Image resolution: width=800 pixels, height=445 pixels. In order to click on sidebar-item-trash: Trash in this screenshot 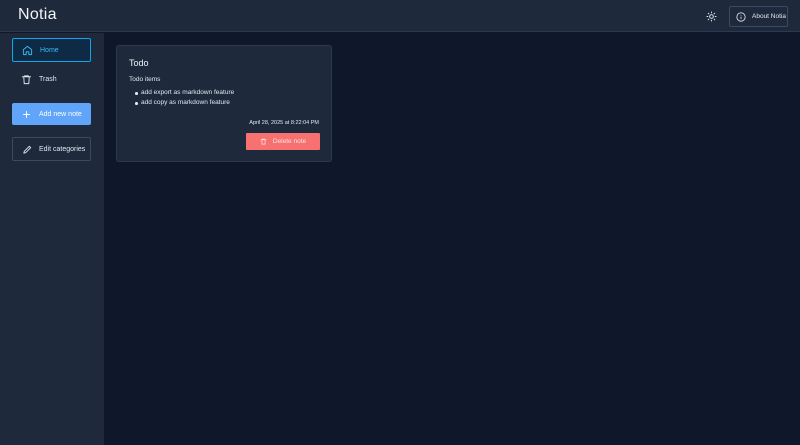, I will do `click(51, 79)`.